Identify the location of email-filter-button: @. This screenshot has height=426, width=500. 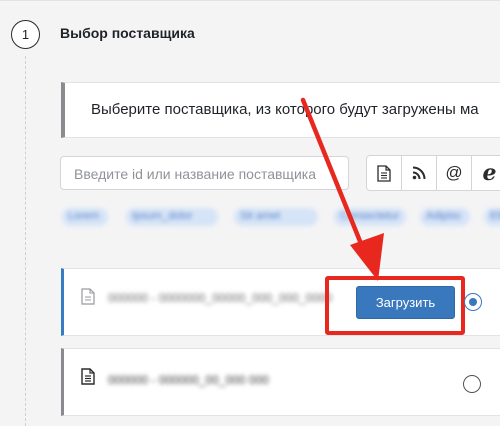
(454, 173).